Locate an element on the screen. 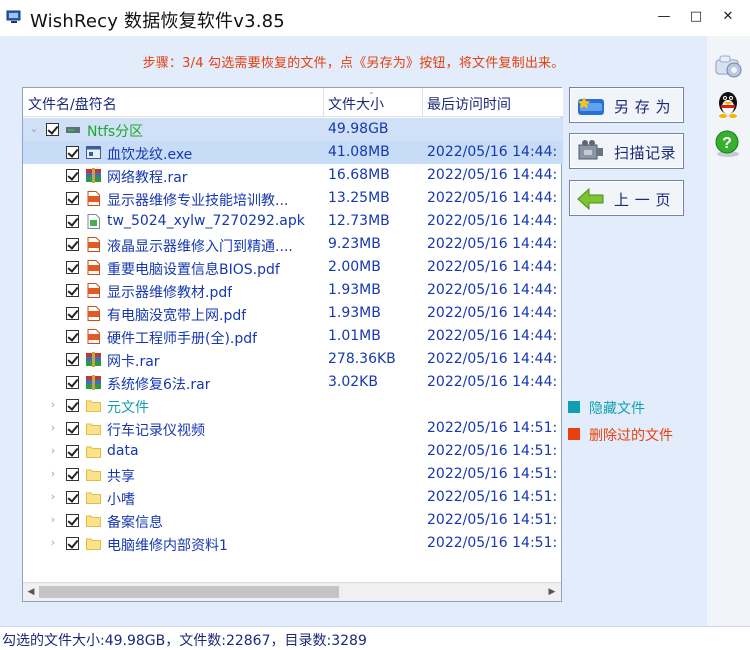 Image resolution: width=750 pixels, height=650 pixels. file-size: 12.73MB is located at coordinates (359, 221).